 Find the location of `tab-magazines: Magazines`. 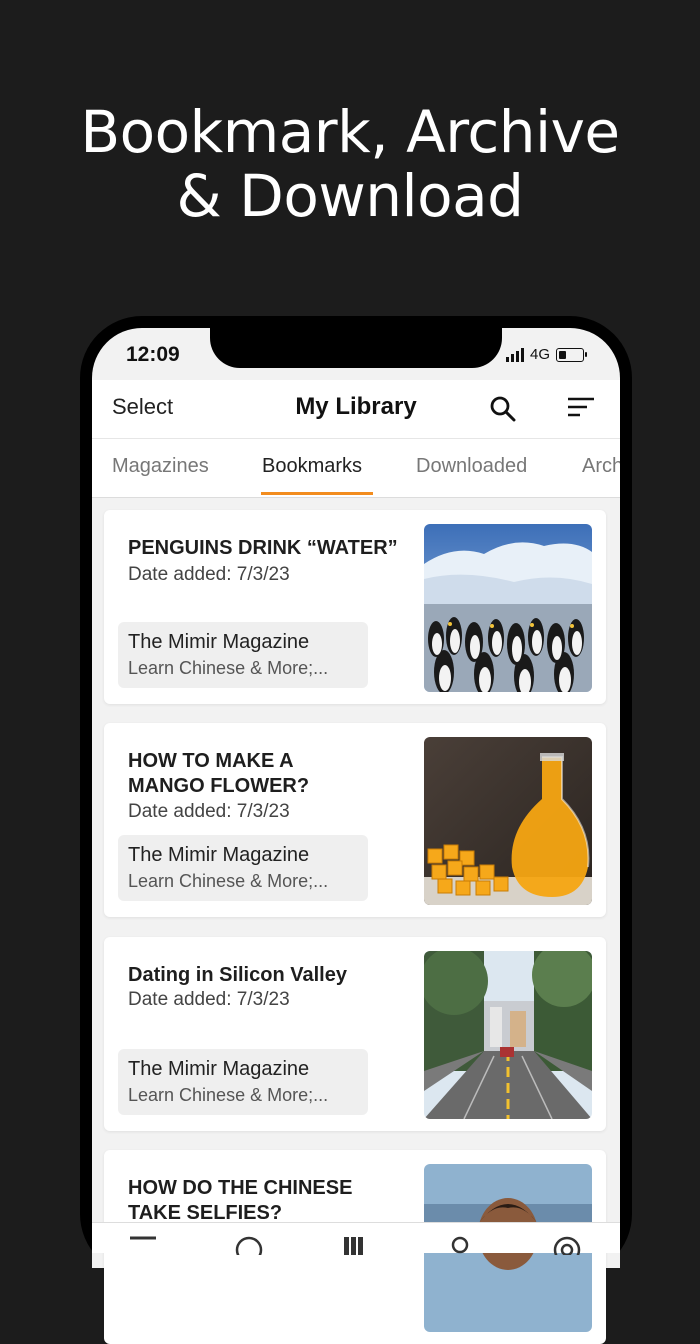

tab-magazines: Magazines is located at coordinates (160, 466).